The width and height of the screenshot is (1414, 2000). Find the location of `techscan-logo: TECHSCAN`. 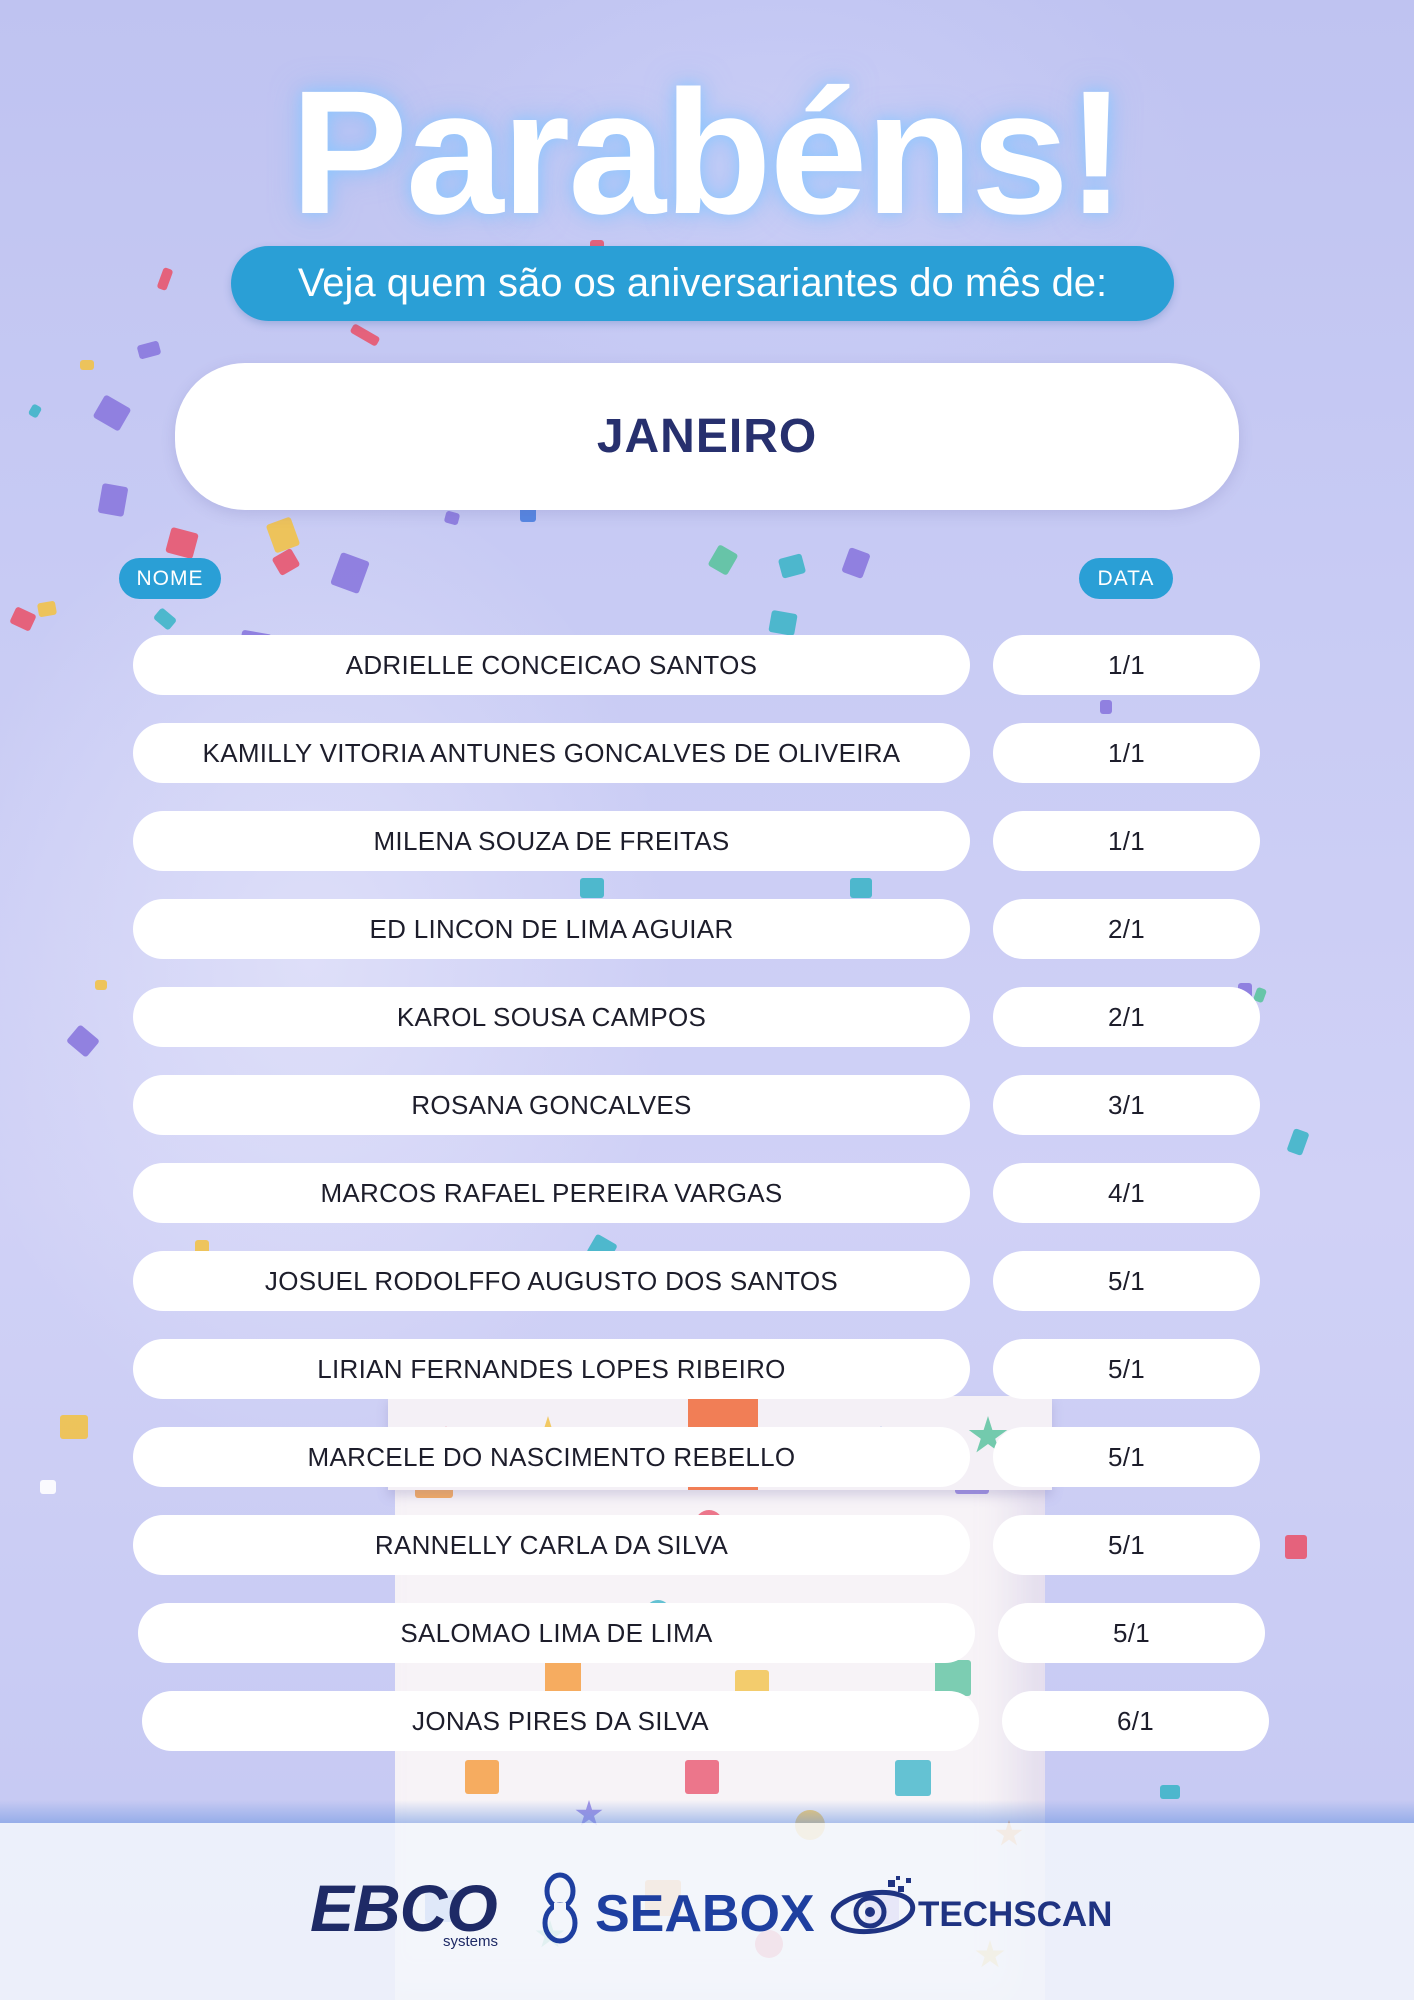

techscan-logo: TECHSCAN is located at coordinates (1015, 1914).